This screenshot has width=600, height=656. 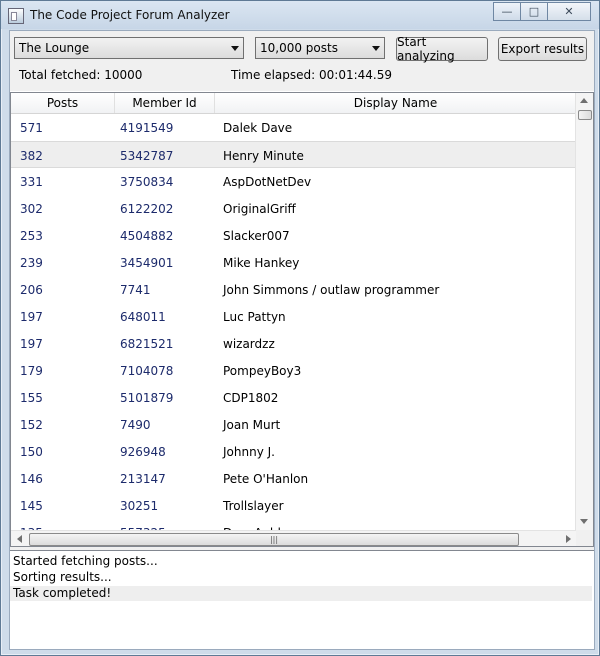 What do you see at coordinates (442, 49) in the screenshot?
I see `start-analyzing-button: Start analyzing` at bounding box center [442, 49].